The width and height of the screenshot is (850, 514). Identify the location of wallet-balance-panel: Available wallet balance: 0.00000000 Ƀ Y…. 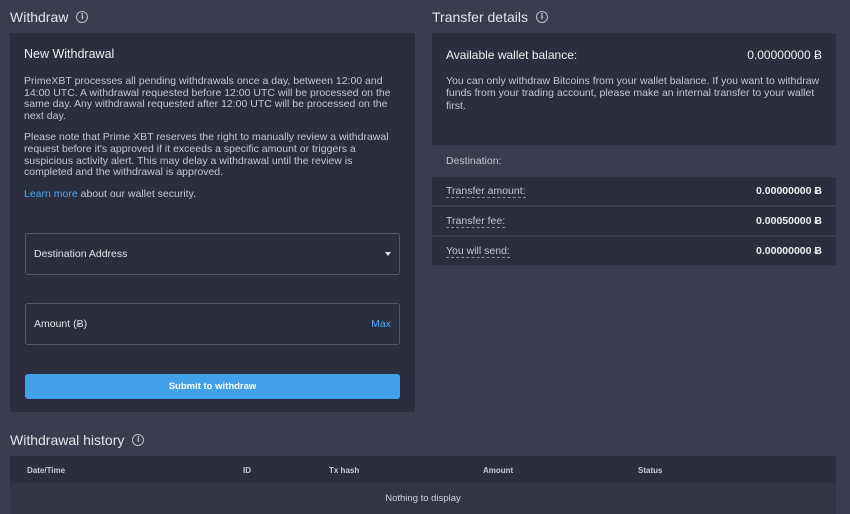
(634, 89).